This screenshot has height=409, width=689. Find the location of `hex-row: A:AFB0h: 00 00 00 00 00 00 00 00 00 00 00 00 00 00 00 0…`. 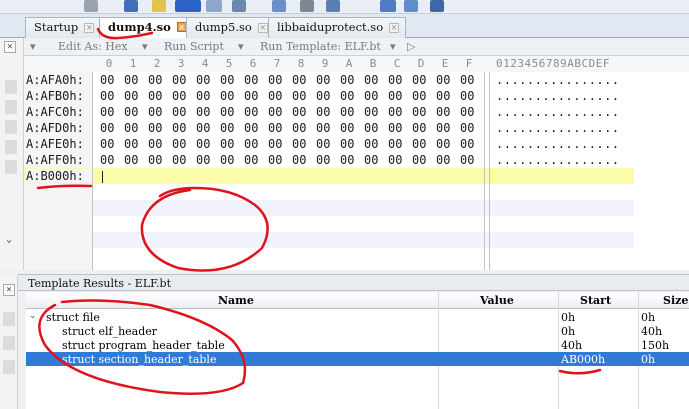

hex-row: A:AFB0h: 00 00 00 00 00 00 00 00 00 00 00 00 00 00 00 0… is located at coordinates (356, 96).